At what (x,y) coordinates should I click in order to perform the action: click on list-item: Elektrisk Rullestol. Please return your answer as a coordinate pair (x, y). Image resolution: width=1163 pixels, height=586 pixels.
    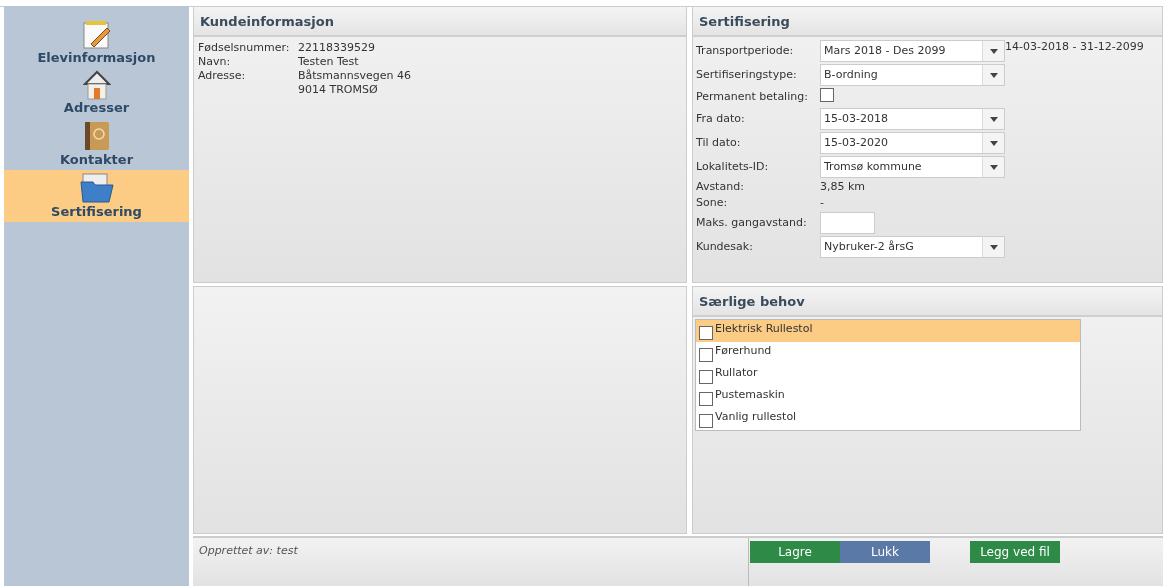
    Looking at the image, I should click on (888, 331).